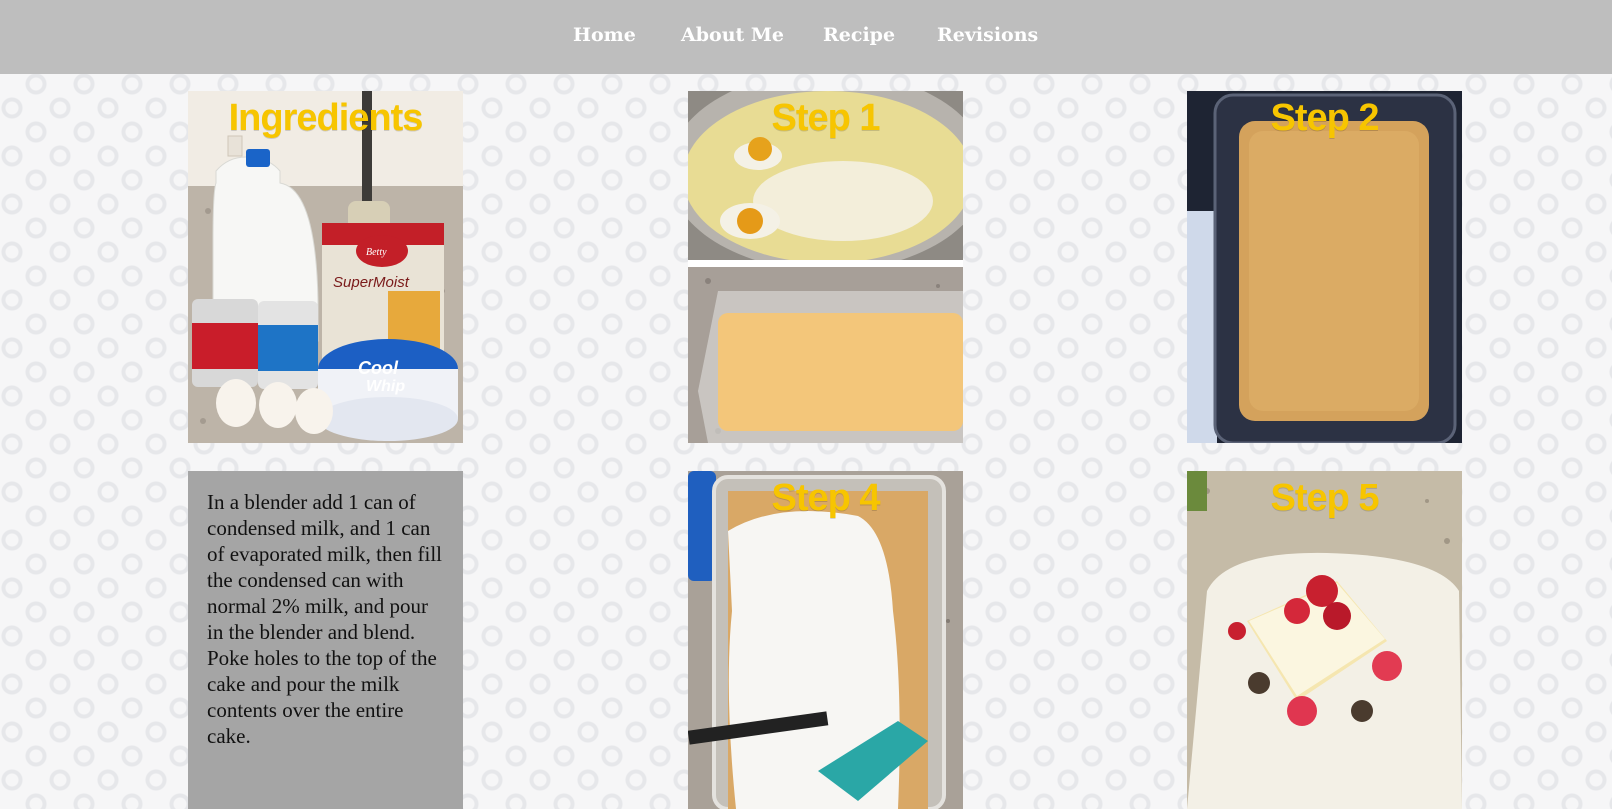 The height and width of the screenshot is (809, 1612). I want to click on ingredients-photo-tile: Betty SuperMoist Cool Whip Ingredients, so click(325, 267).